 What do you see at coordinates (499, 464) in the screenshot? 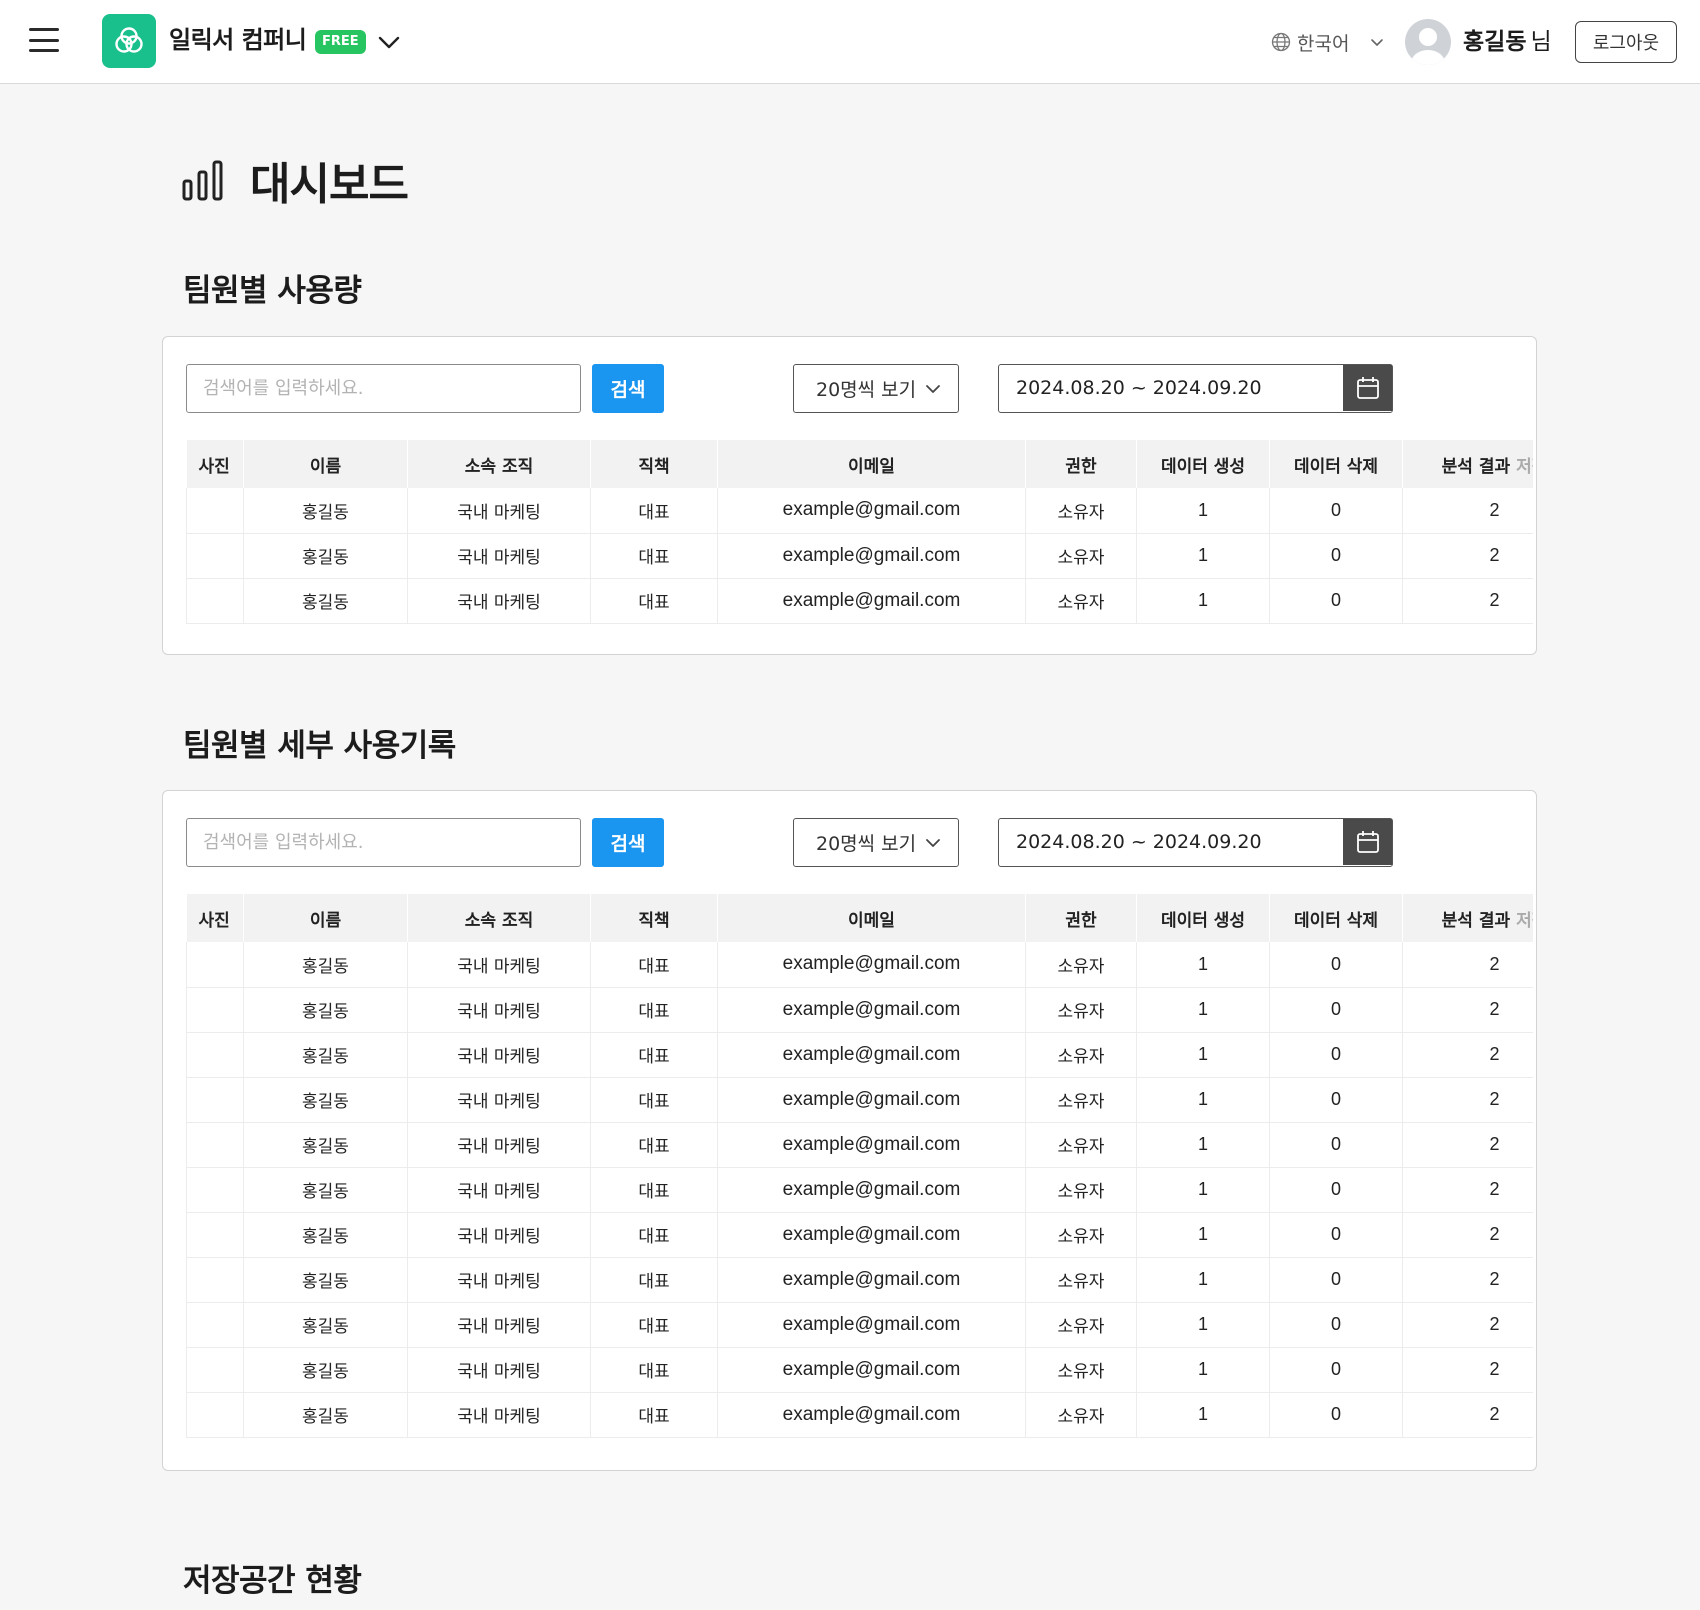
I see `column-header: 소속 조직` at bounding box center [499, 464].